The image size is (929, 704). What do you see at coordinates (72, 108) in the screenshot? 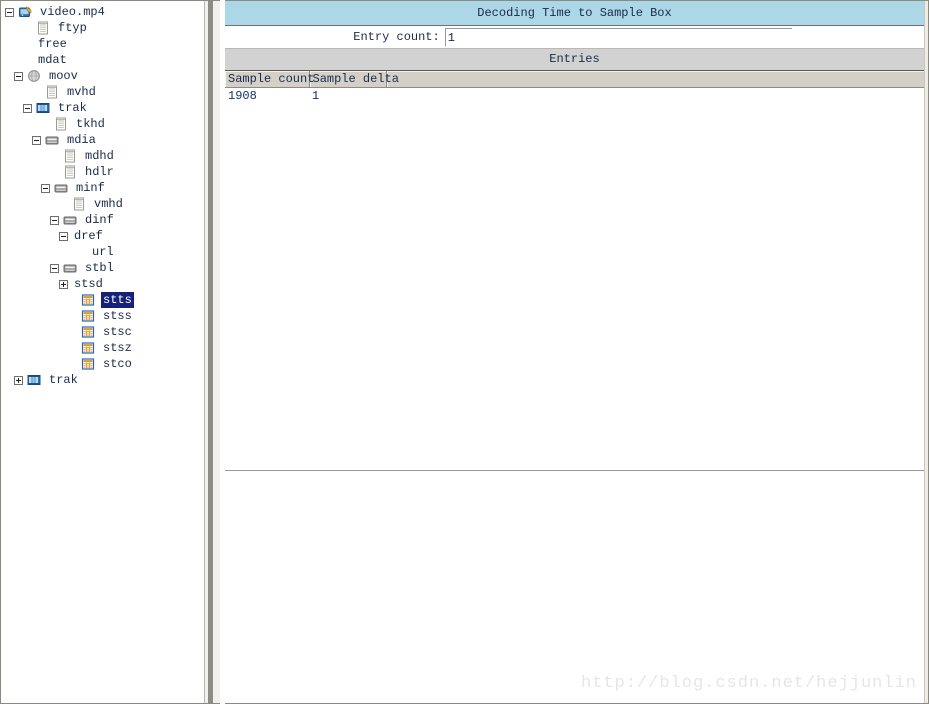
I see `tree-node-label: trak` at bounding box center [72, 108].